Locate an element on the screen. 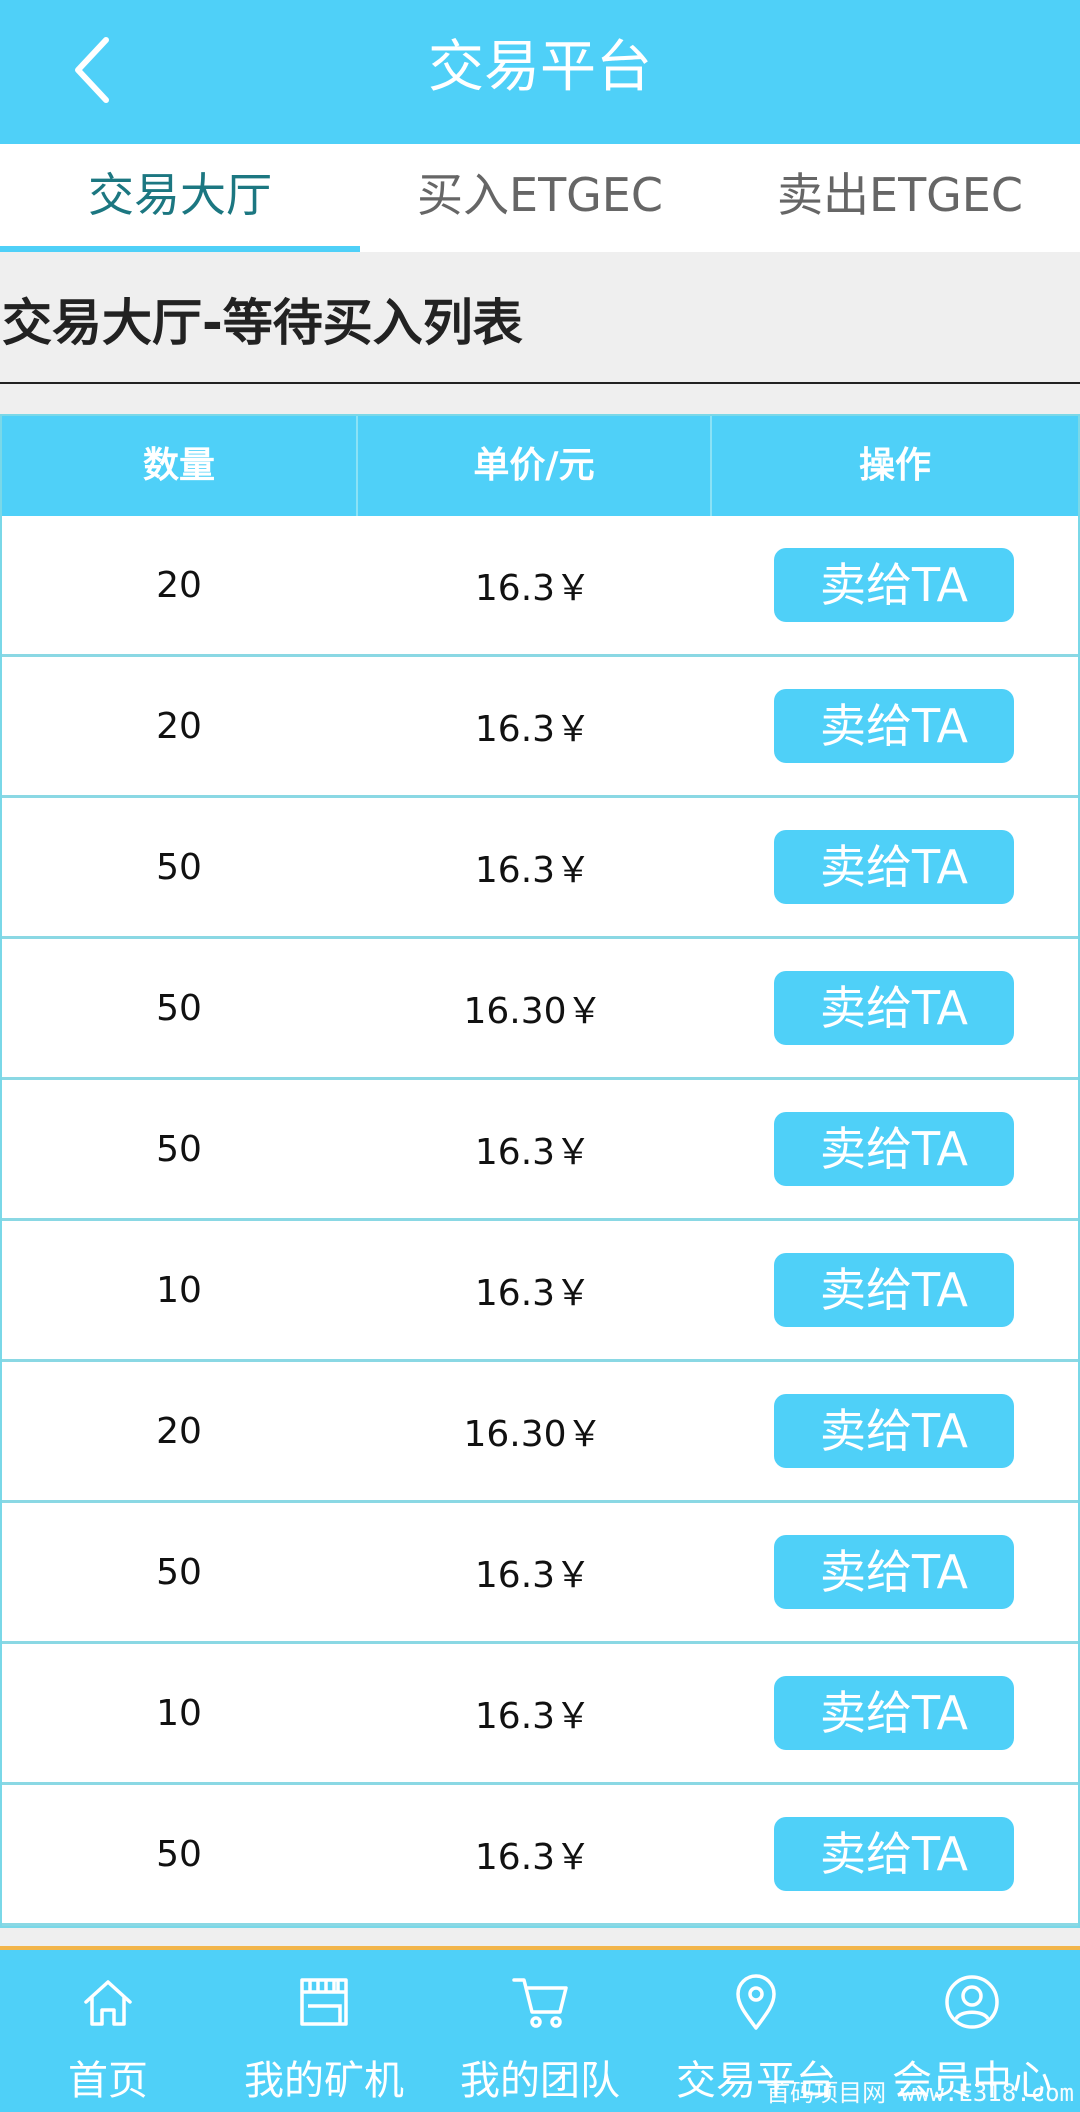 Image resolution: width=1080 pixels, height=2112 pixels. page-title: 交易平台 is located at coordinates (540, 67).